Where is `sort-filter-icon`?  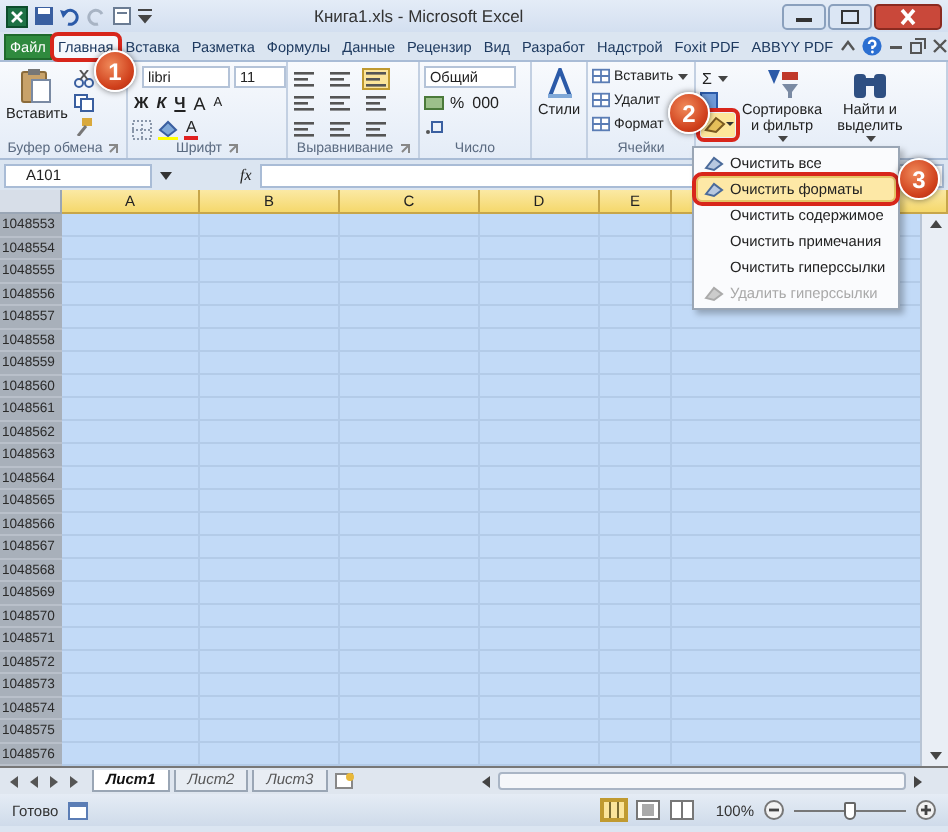 sort-filter-icon is located at coordinates (782, 84).